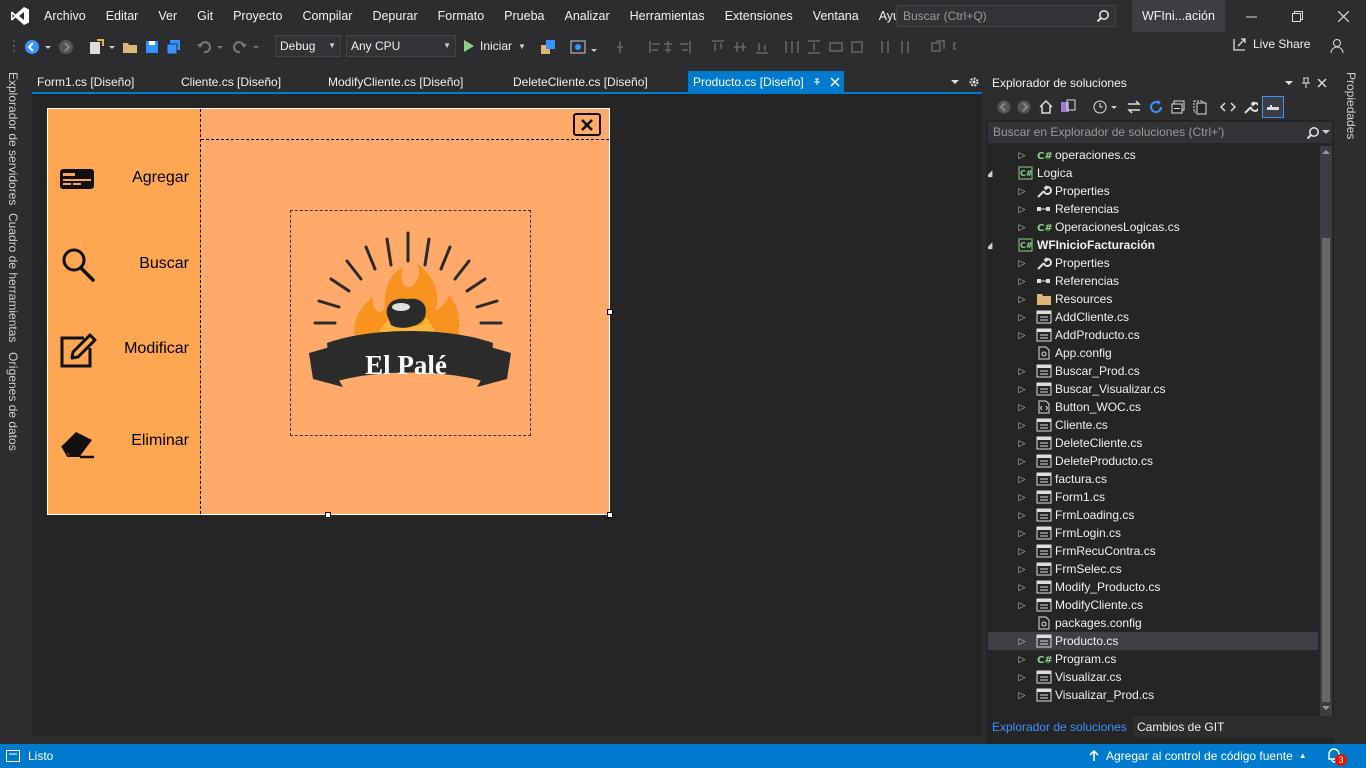 The image size is (1366, 768). I want to click on layout-toolbar-icons, so click(786, 47).